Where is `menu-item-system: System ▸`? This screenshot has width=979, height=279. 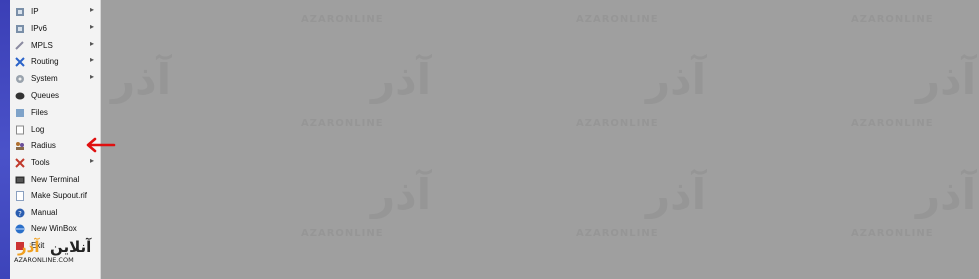
menu-item-system: System ▸ is located at coordinates (57, 78).